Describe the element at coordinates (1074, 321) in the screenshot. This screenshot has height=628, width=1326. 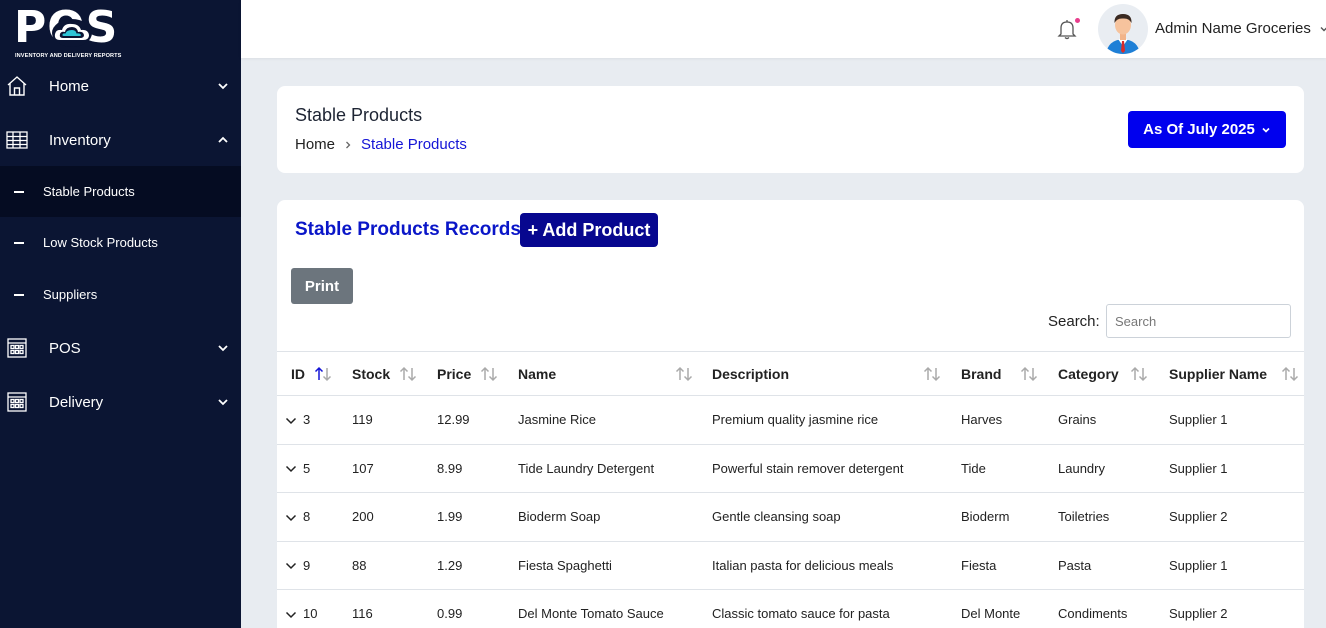
I see `search-label: Search:` at that location.